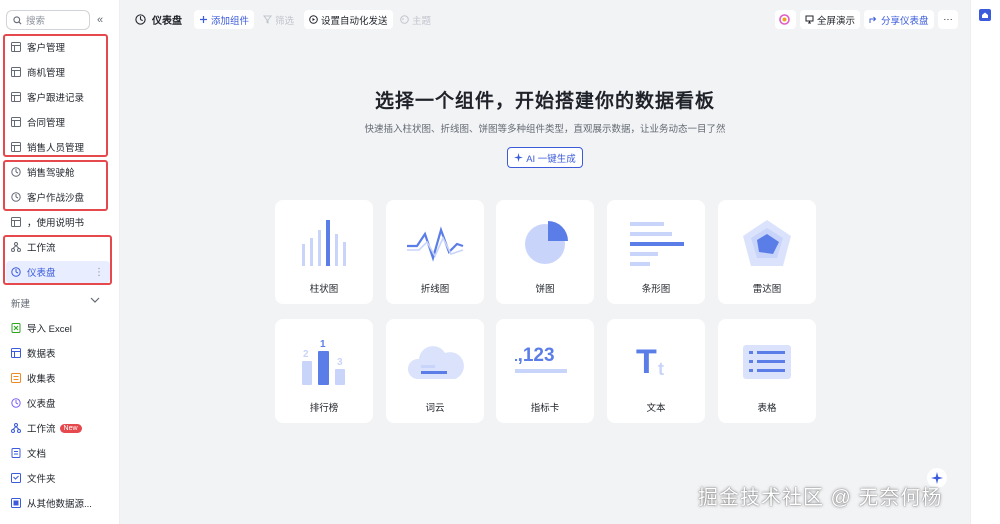 The width and height of the screenshot is (1000, 524). I want to click on new-item-label: 仪表盘, so click(41, 404).